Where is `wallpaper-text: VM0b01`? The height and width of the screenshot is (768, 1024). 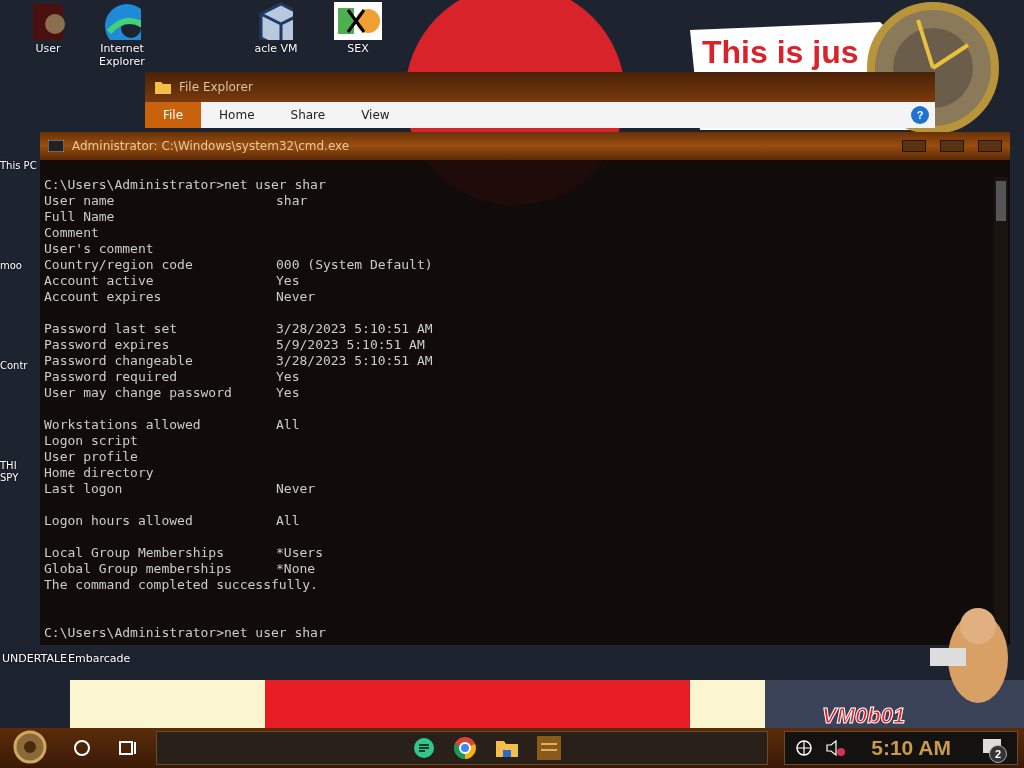 wallpaper-text: VM0b01 is located at coordinates (864, 716).